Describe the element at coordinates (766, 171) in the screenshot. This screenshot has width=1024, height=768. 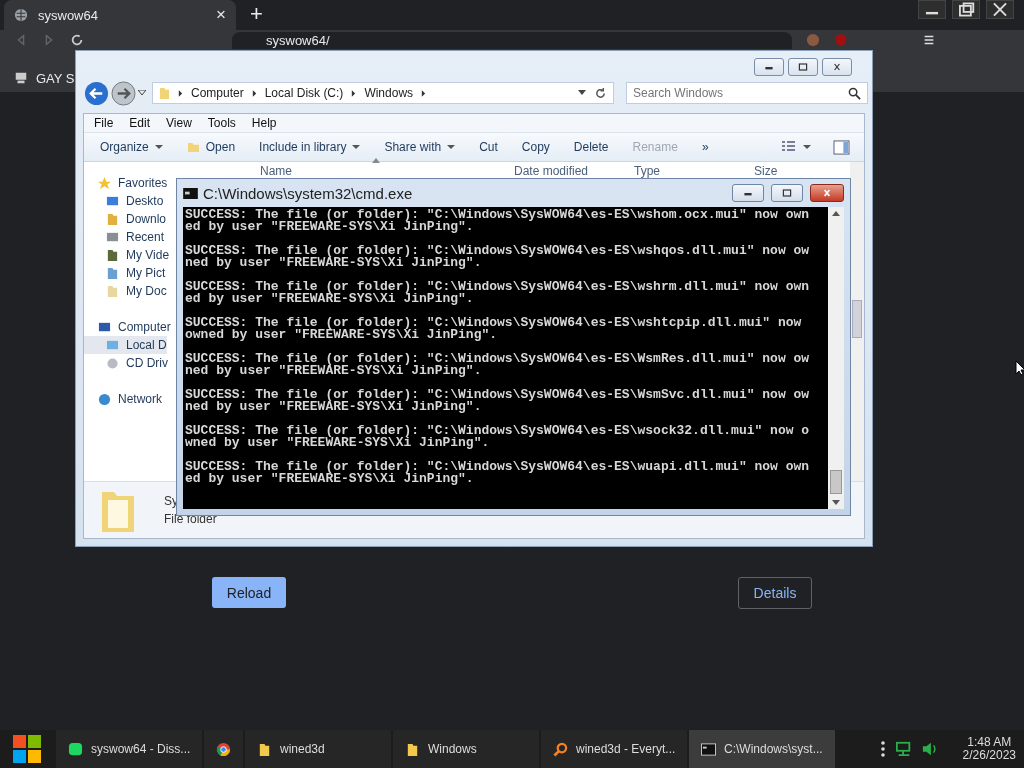
I see `column-header: Size` at that location.